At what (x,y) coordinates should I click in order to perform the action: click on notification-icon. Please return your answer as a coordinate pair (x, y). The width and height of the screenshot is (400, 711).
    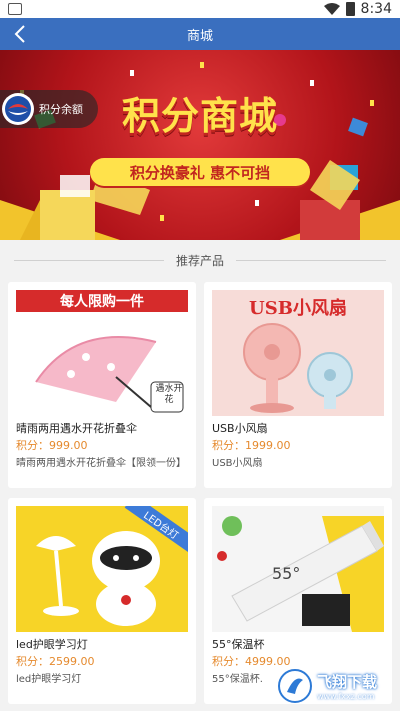
    Looking at the image, I should click on (15, 9).